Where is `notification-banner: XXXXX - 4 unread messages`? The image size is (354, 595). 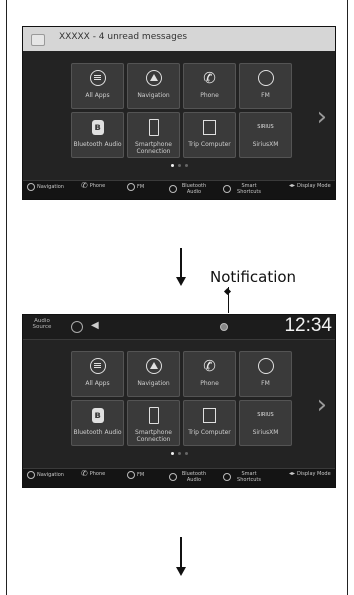 notification-banner: XXXXX - 4 unread messages is located at coordinates (179, 39).